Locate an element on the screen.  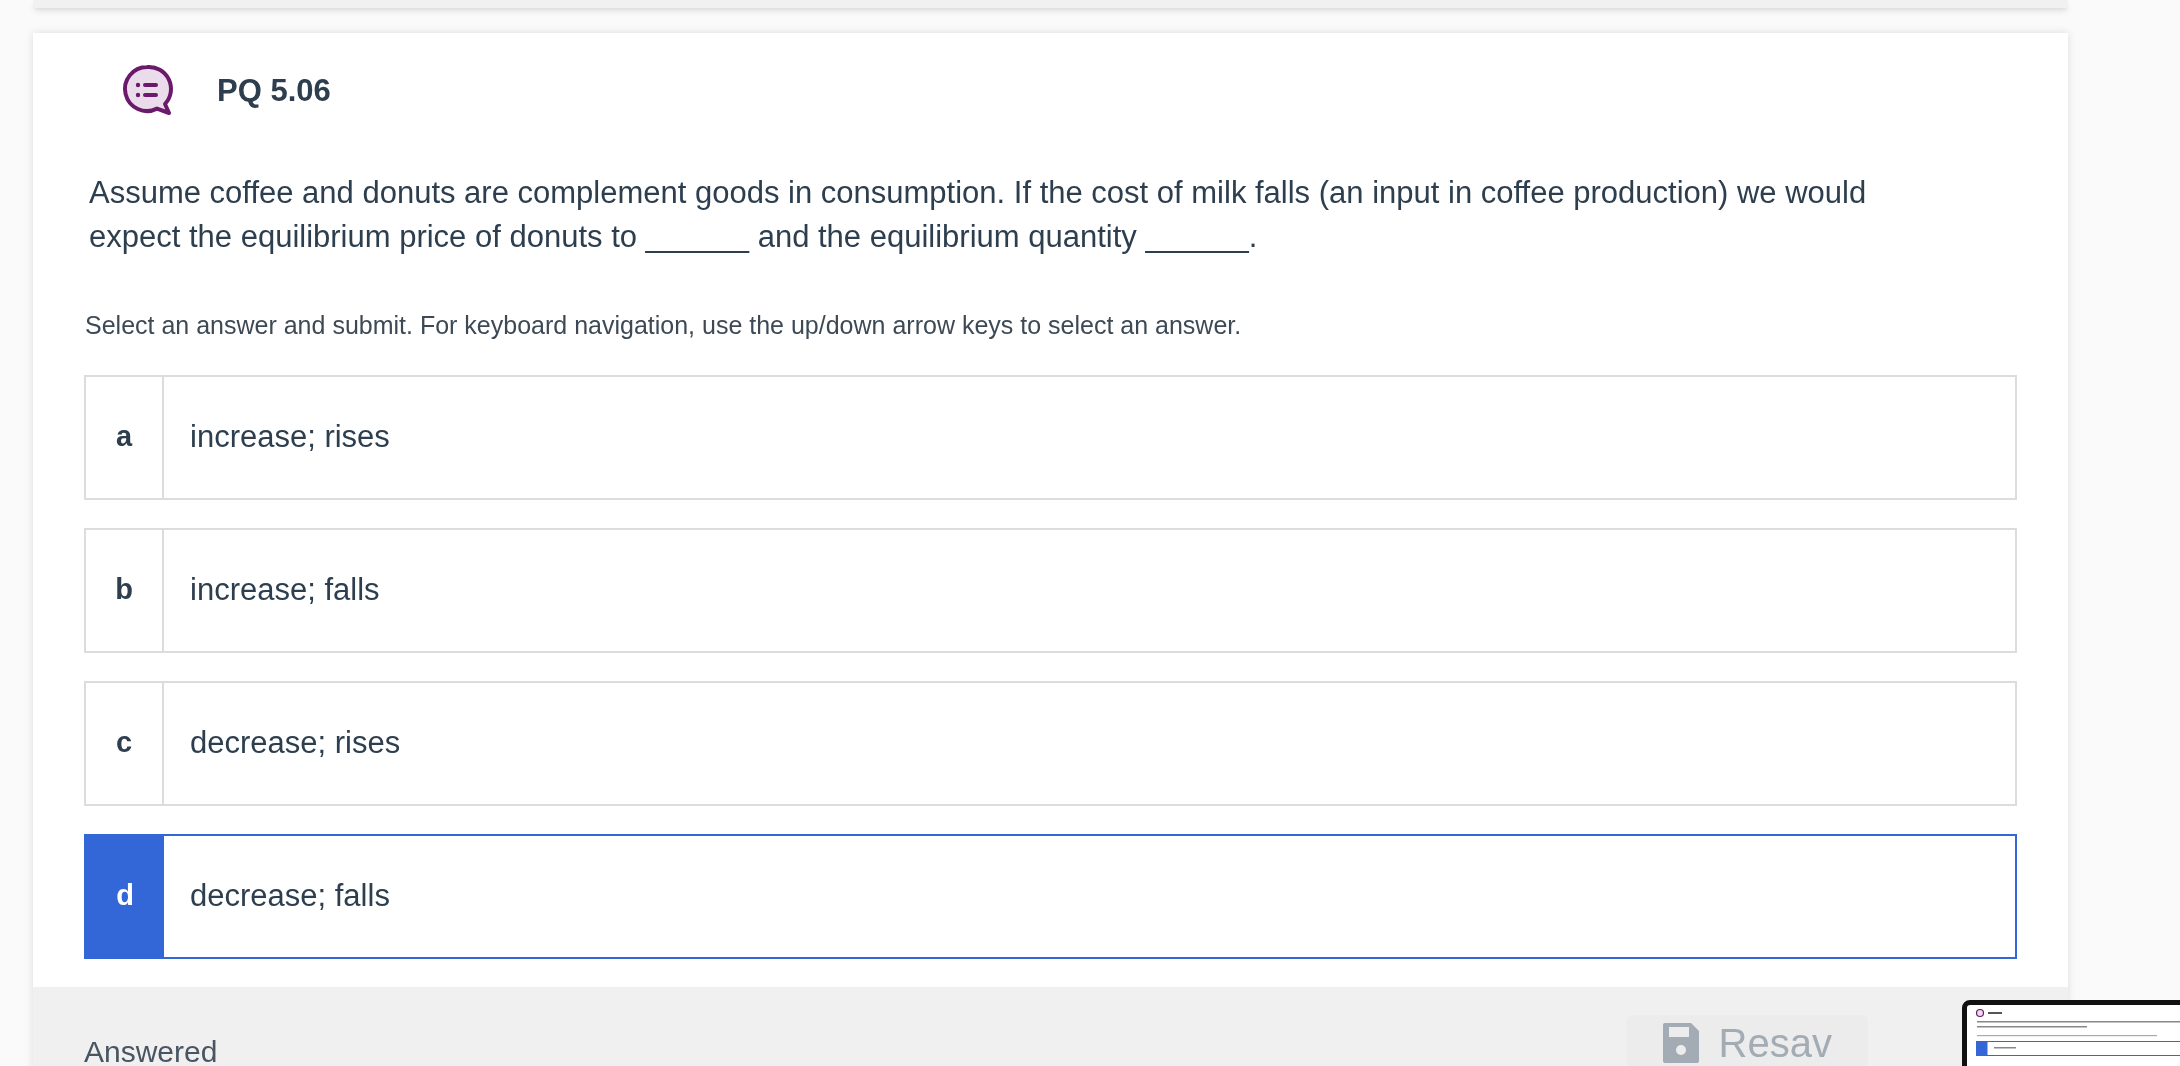
status-text: Answered is located at coordinates (151, 1049).